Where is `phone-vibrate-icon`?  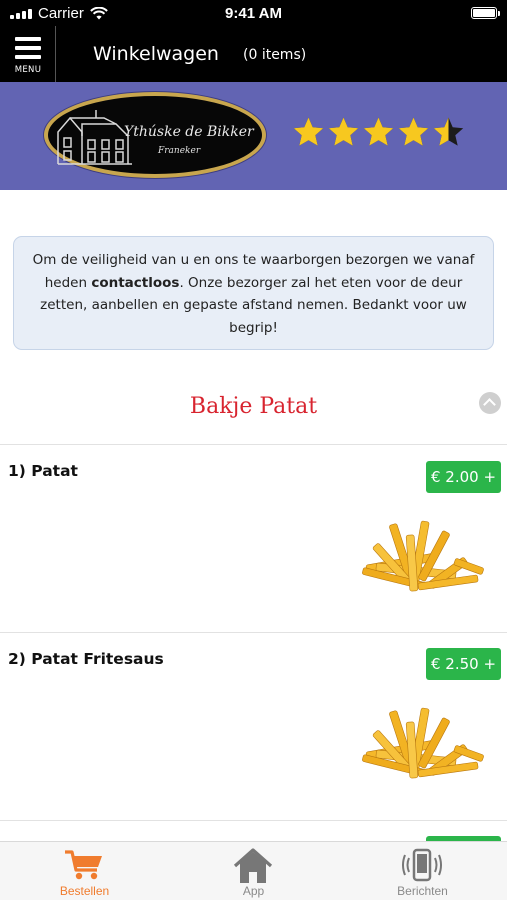 phone-vibrate-icon is located at coordinates (422, 865).